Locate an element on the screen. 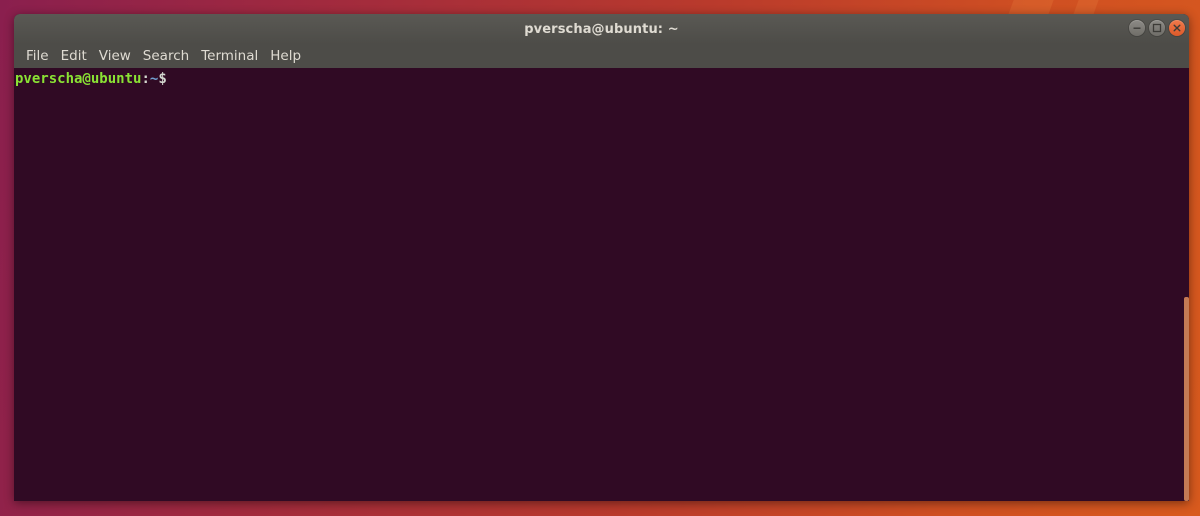 The height and width of the screenshot is (516, 1200). title-bar: pverscha@ubuntu: ~ is located at coordinates (601, 29).